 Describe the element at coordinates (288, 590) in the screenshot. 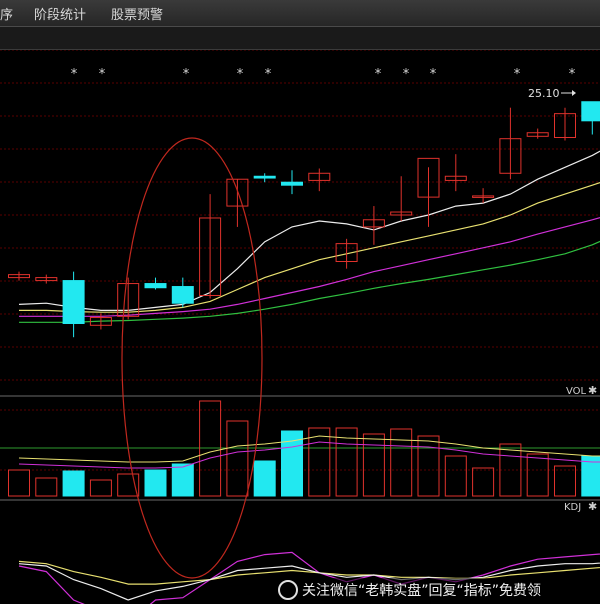

I see `wechat-icon` at that location.